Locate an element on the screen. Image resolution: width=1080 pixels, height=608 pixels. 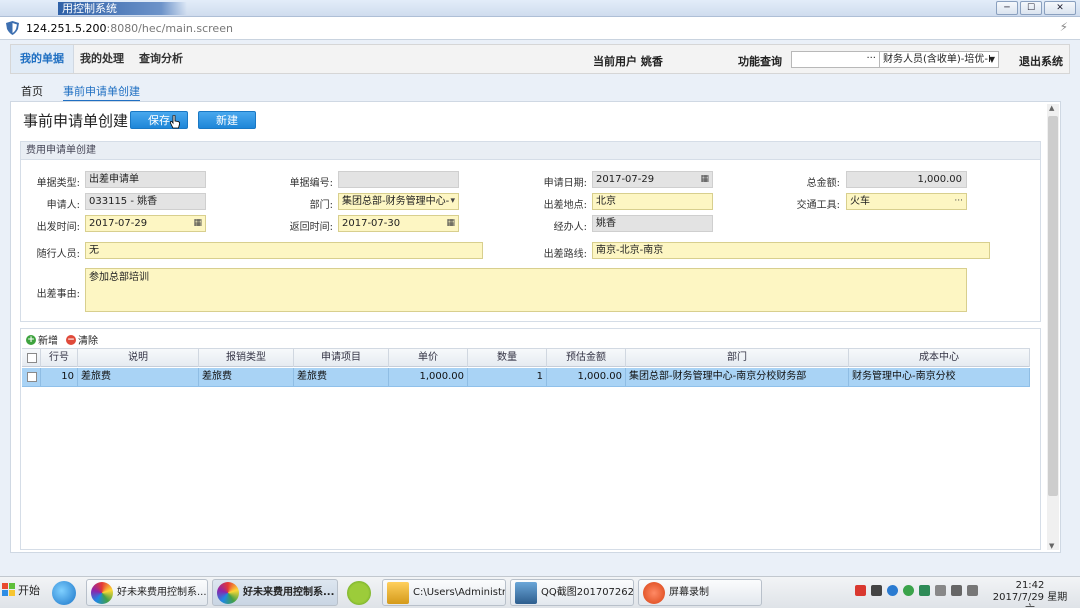
system-tray is located at coordinates (916, 590).